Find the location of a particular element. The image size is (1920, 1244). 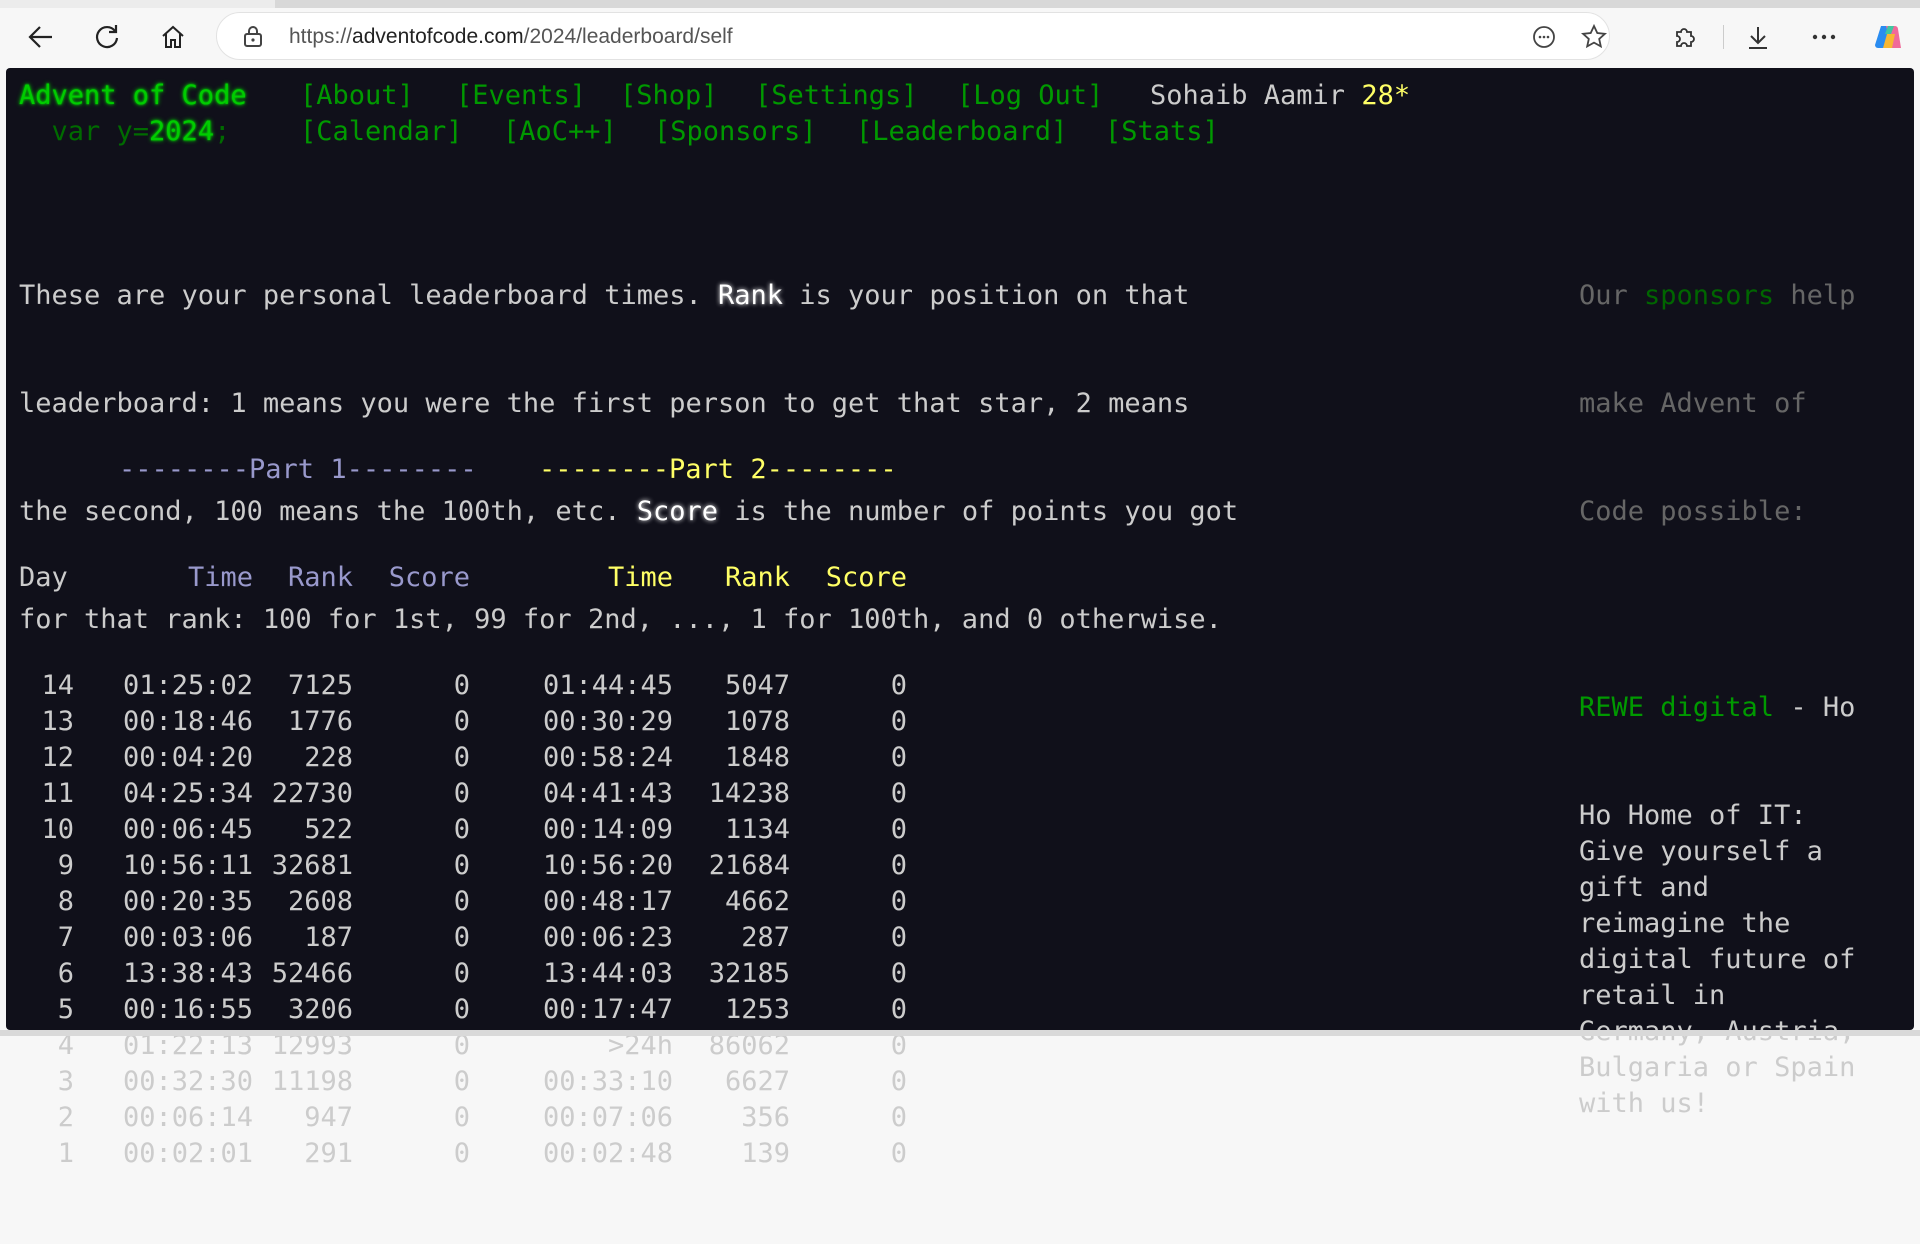

table-row: 2 00:06:14 947 0 00:07:06 356 0 is located at coordinates (463, 1118).